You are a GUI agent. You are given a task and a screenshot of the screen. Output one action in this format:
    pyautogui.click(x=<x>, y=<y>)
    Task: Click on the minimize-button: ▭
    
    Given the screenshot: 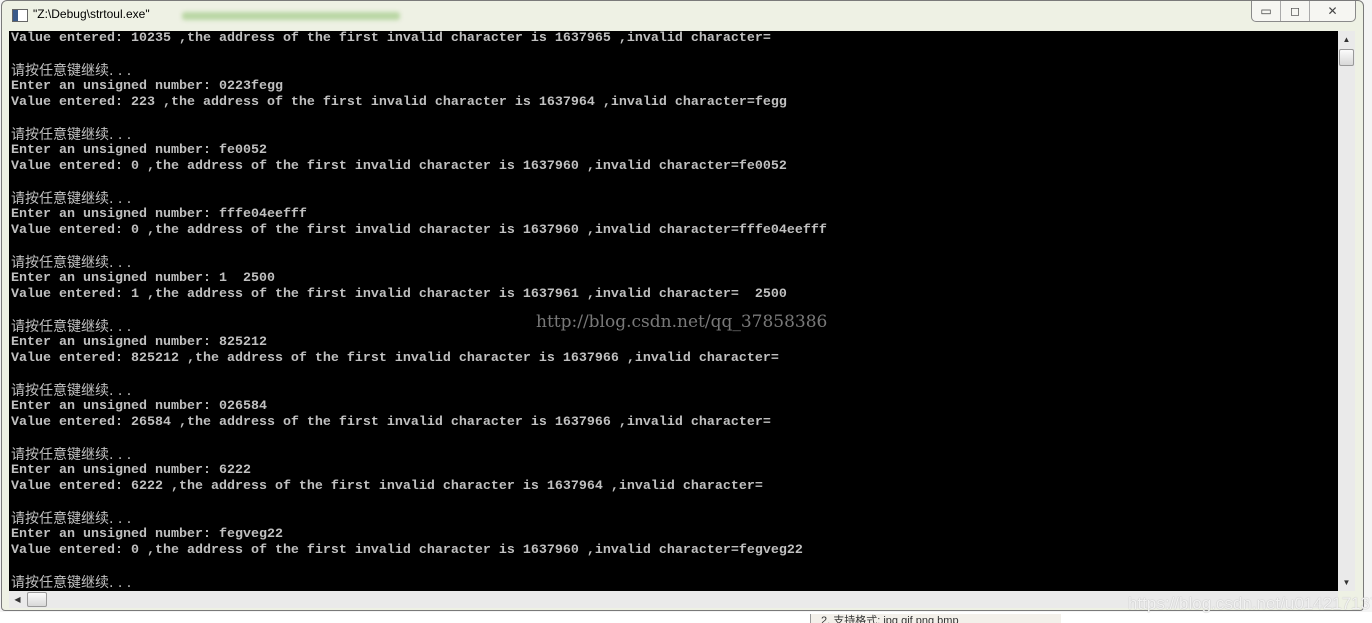 What is the action you would take?
    pyautogui.click(x=1266, y=11)
    